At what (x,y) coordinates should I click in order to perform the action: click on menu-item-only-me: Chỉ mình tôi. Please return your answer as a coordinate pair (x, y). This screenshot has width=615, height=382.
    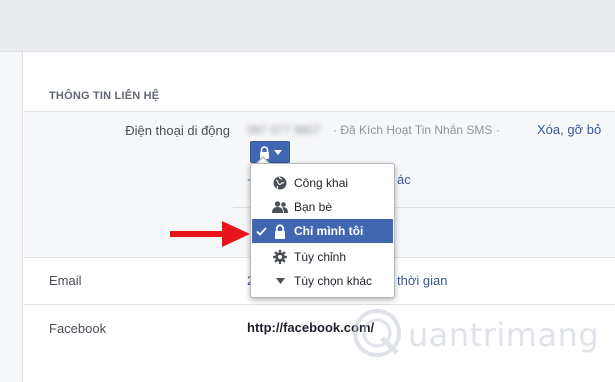
    Looking at the image, I should click on (322, 231).